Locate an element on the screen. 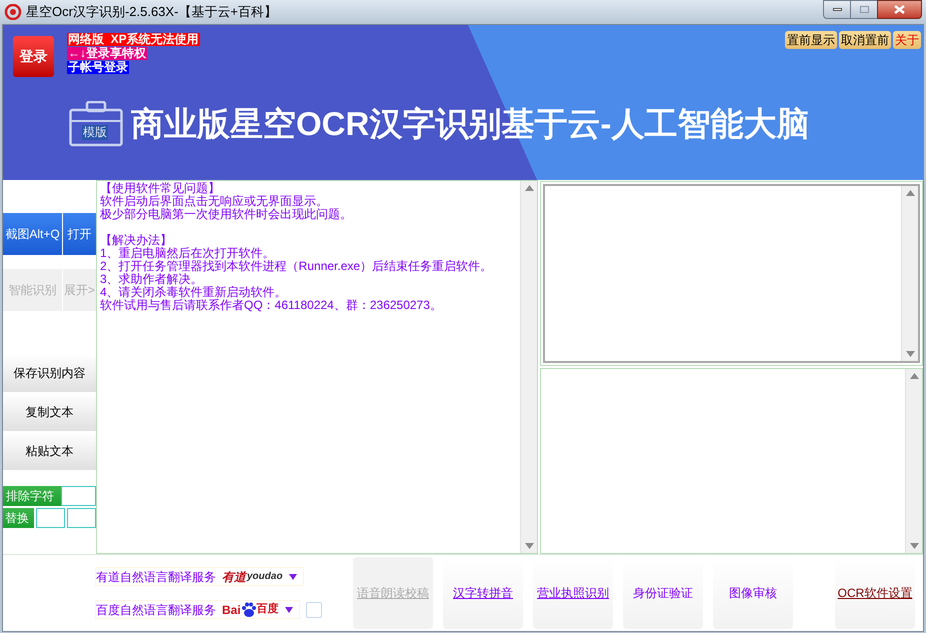 Image resolution: width=926 pixels, height=633 pixels. notice-link: 网络版 XP系统无法使用 is located at coordinates (133, 39).